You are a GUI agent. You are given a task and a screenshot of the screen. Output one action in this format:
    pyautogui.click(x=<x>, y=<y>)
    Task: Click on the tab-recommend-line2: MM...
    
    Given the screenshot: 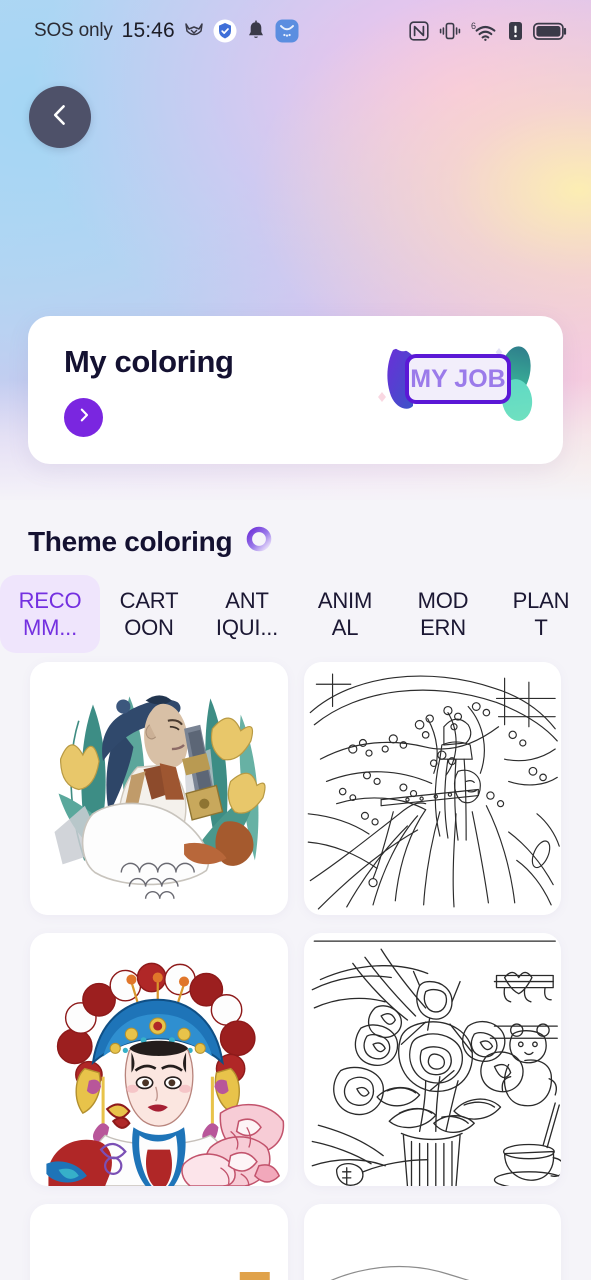 What is the action you would take?
    pyautogui.click(x=50, y=627)
    